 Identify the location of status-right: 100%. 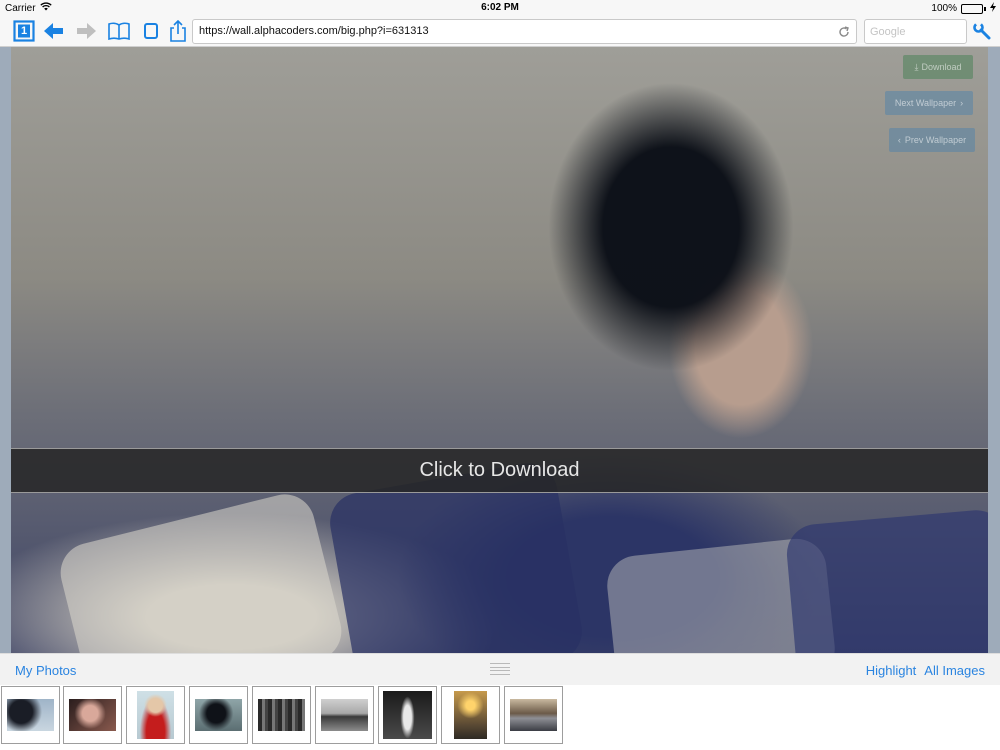
(963, 8).